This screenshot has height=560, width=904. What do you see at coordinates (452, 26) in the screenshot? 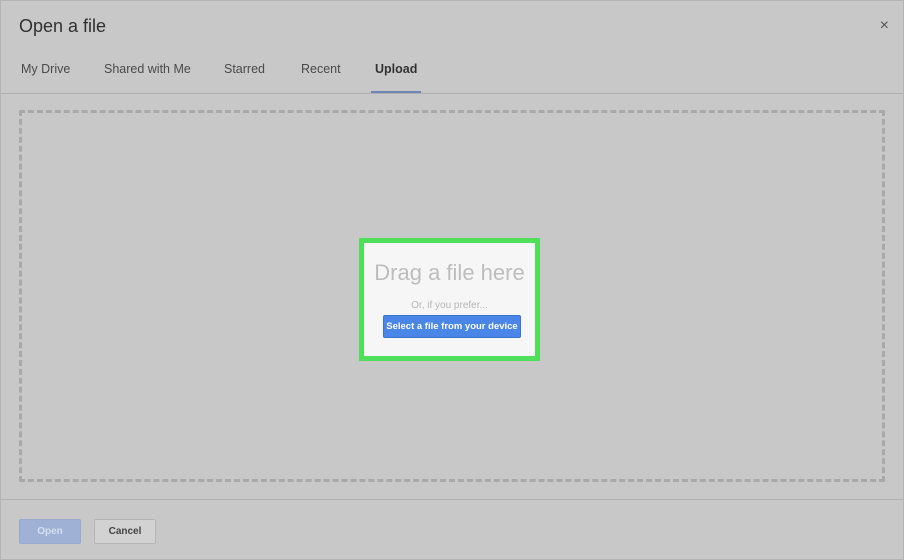
I see `dialog-header: Open a file ×` at bounding box center [452, 26].